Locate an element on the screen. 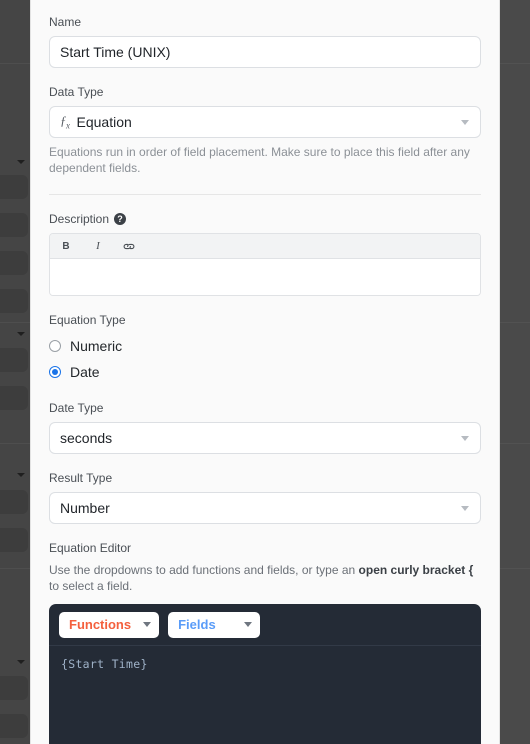  name-input-value: Start Time (UNIX) is located at coordinates (115, 52).